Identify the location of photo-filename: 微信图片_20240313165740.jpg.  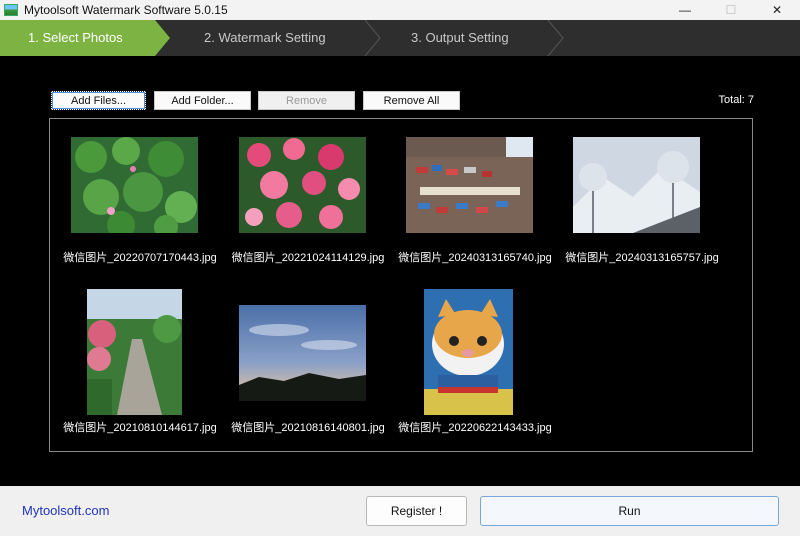
(475, 258).